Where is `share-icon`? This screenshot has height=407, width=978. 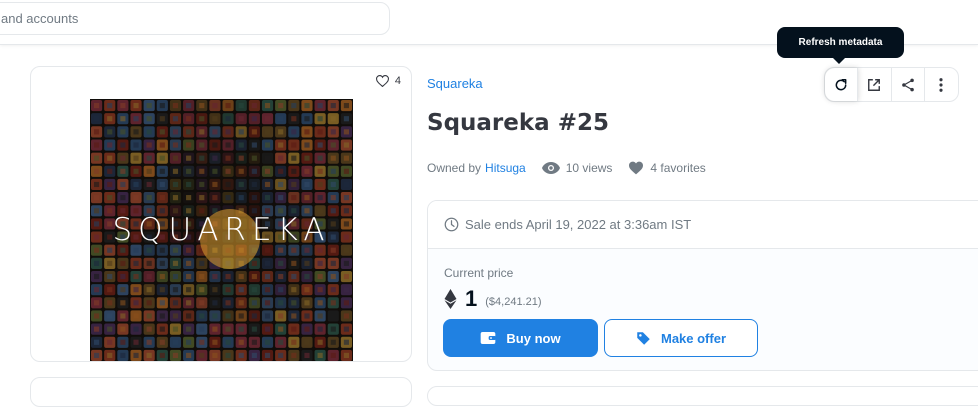 share-icon is located at coordinates (907, 84).